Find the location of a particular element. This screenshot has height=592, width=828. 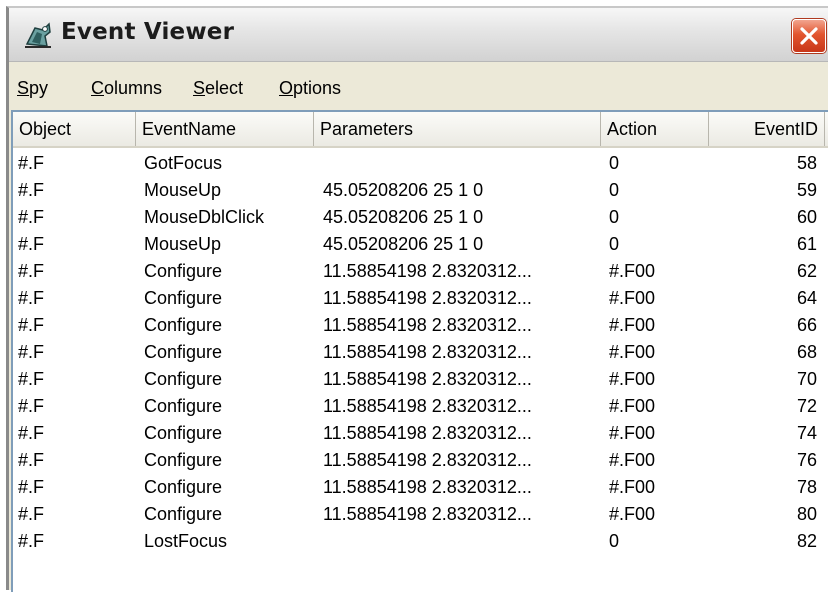

event-id-cell: 60 is located at coordinates (806, 217).